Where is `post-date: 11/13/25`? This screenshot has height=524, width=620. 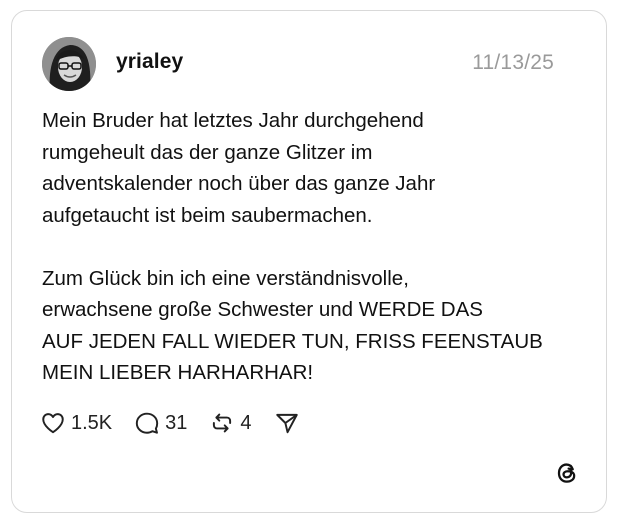 post-date: 11/13/25 is located at coordinates (513, 62).